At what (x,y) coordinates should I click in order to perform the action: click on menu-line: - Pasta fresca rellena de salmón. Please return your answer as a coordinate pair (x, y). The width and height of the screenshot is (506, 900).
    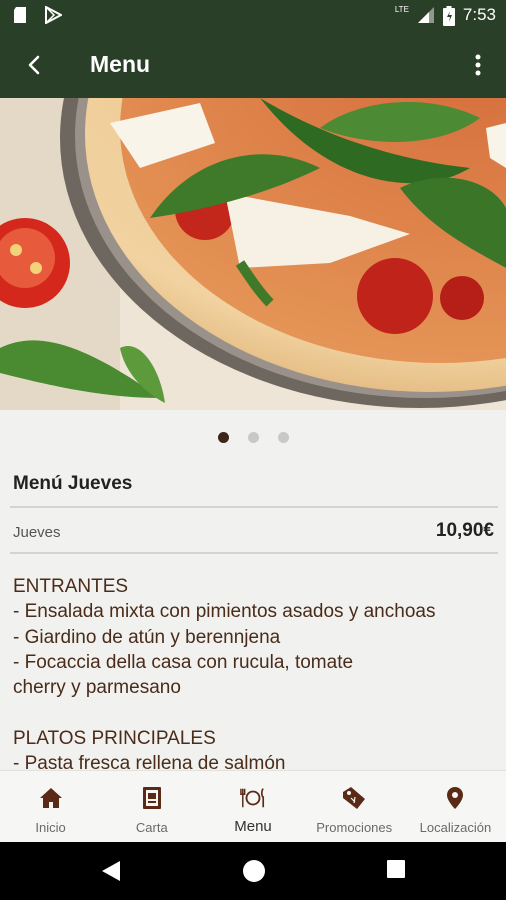
    Looking at the image, I should click on (149, 761).